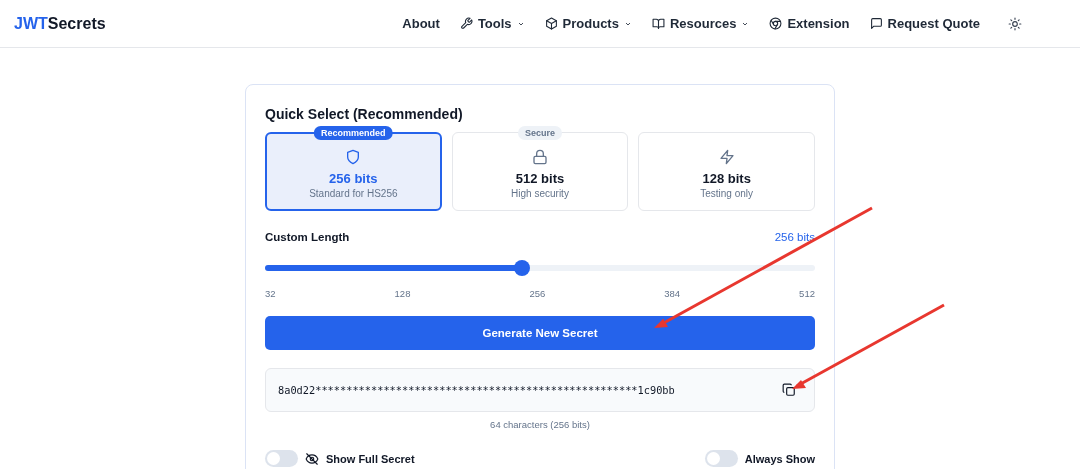 The width and height of the screenshot is (1080, 469). What do you see at coordinates (924, 23) in the screenshot?
I see `nav-link: Request Quote` at bounding box center [924, 23].